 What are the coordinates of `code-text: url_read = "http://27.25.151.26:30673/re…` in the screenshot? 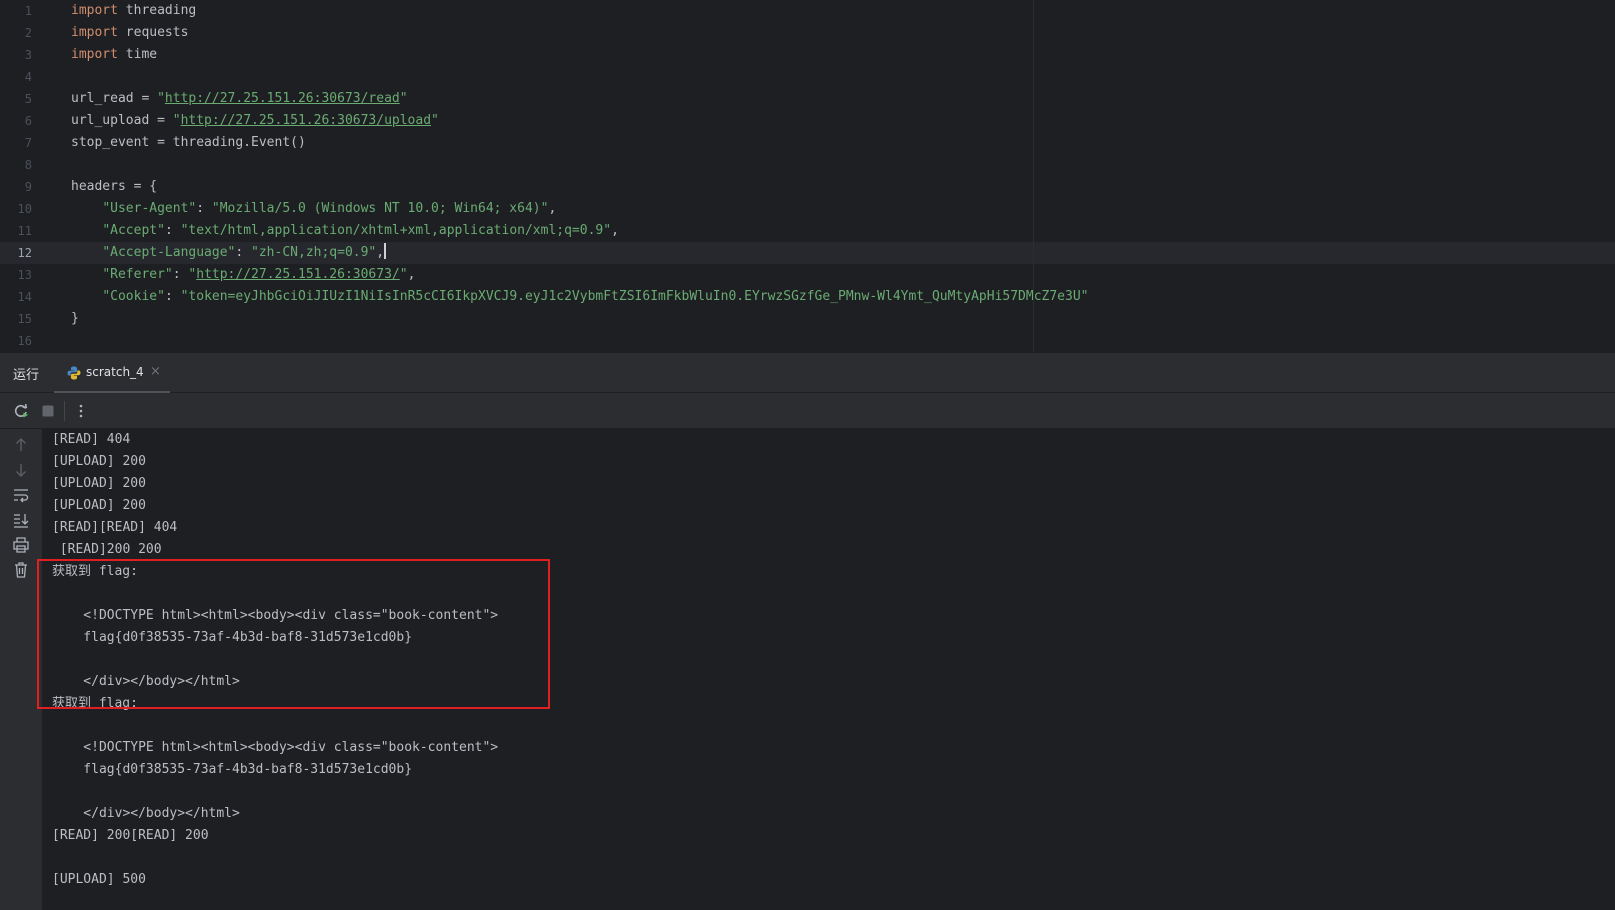 It's located at (239, 99).